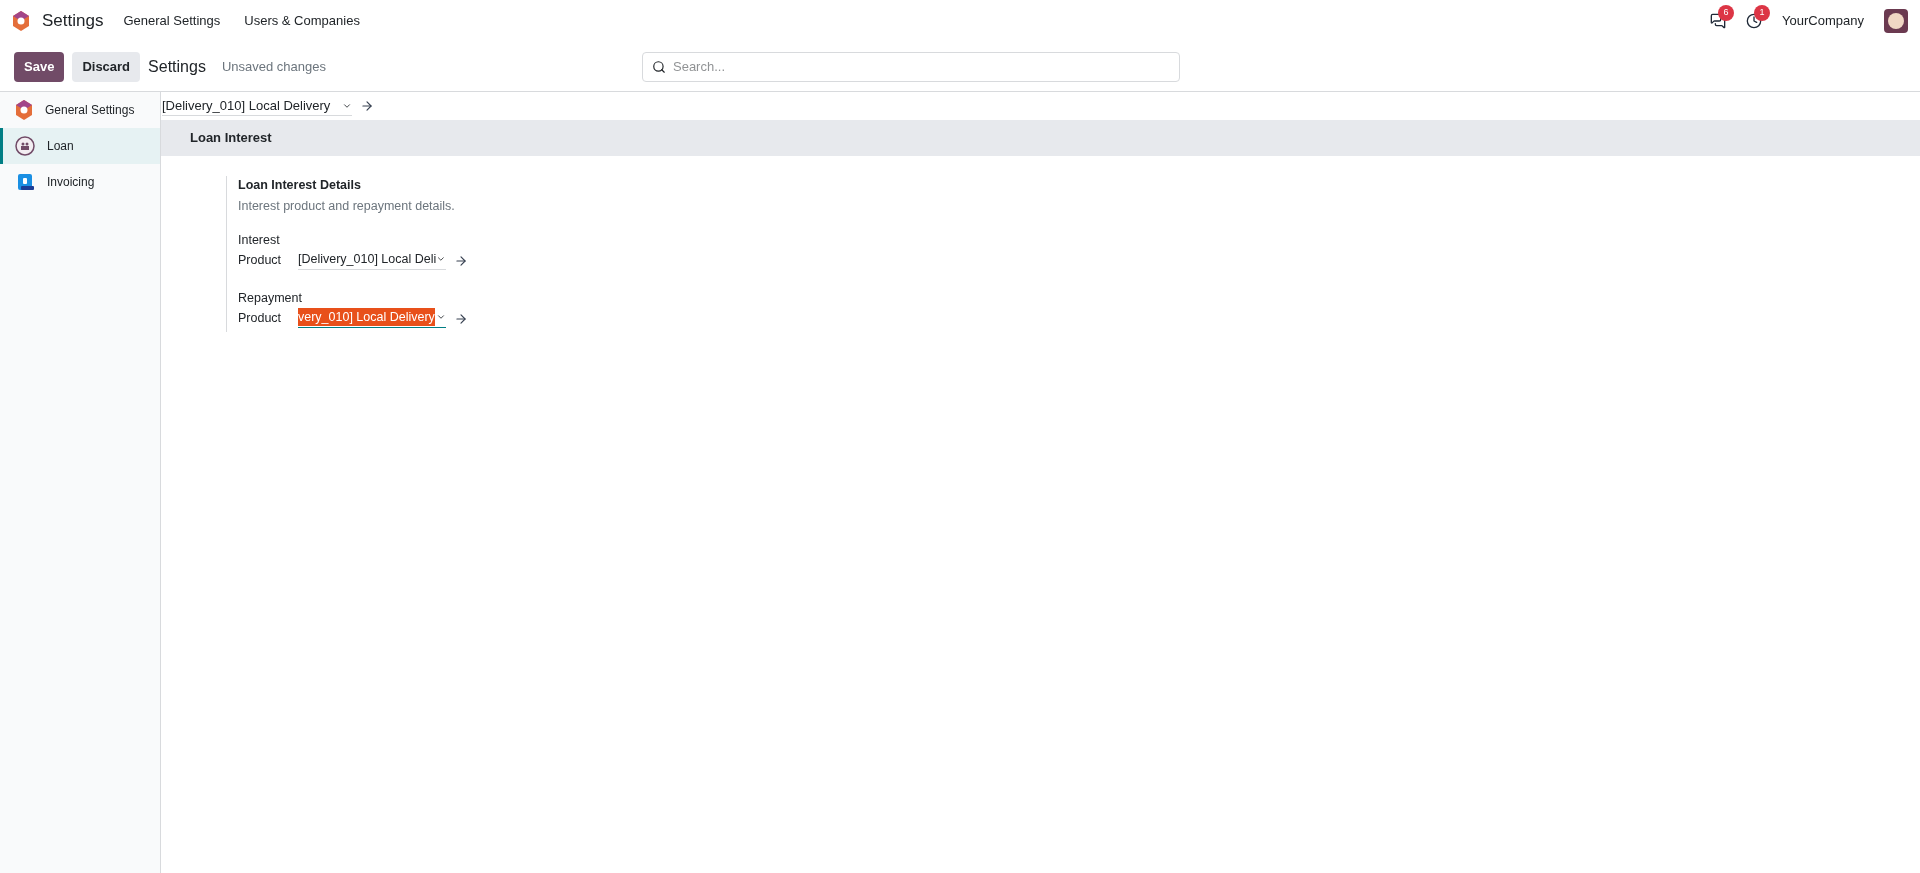 Image resolution: width=1920 pixels, height=873 pixels. What do you see at coordinates (21, 21) in the screenshot?
I see `app-logo-icon` at bounding box center [21, 21].